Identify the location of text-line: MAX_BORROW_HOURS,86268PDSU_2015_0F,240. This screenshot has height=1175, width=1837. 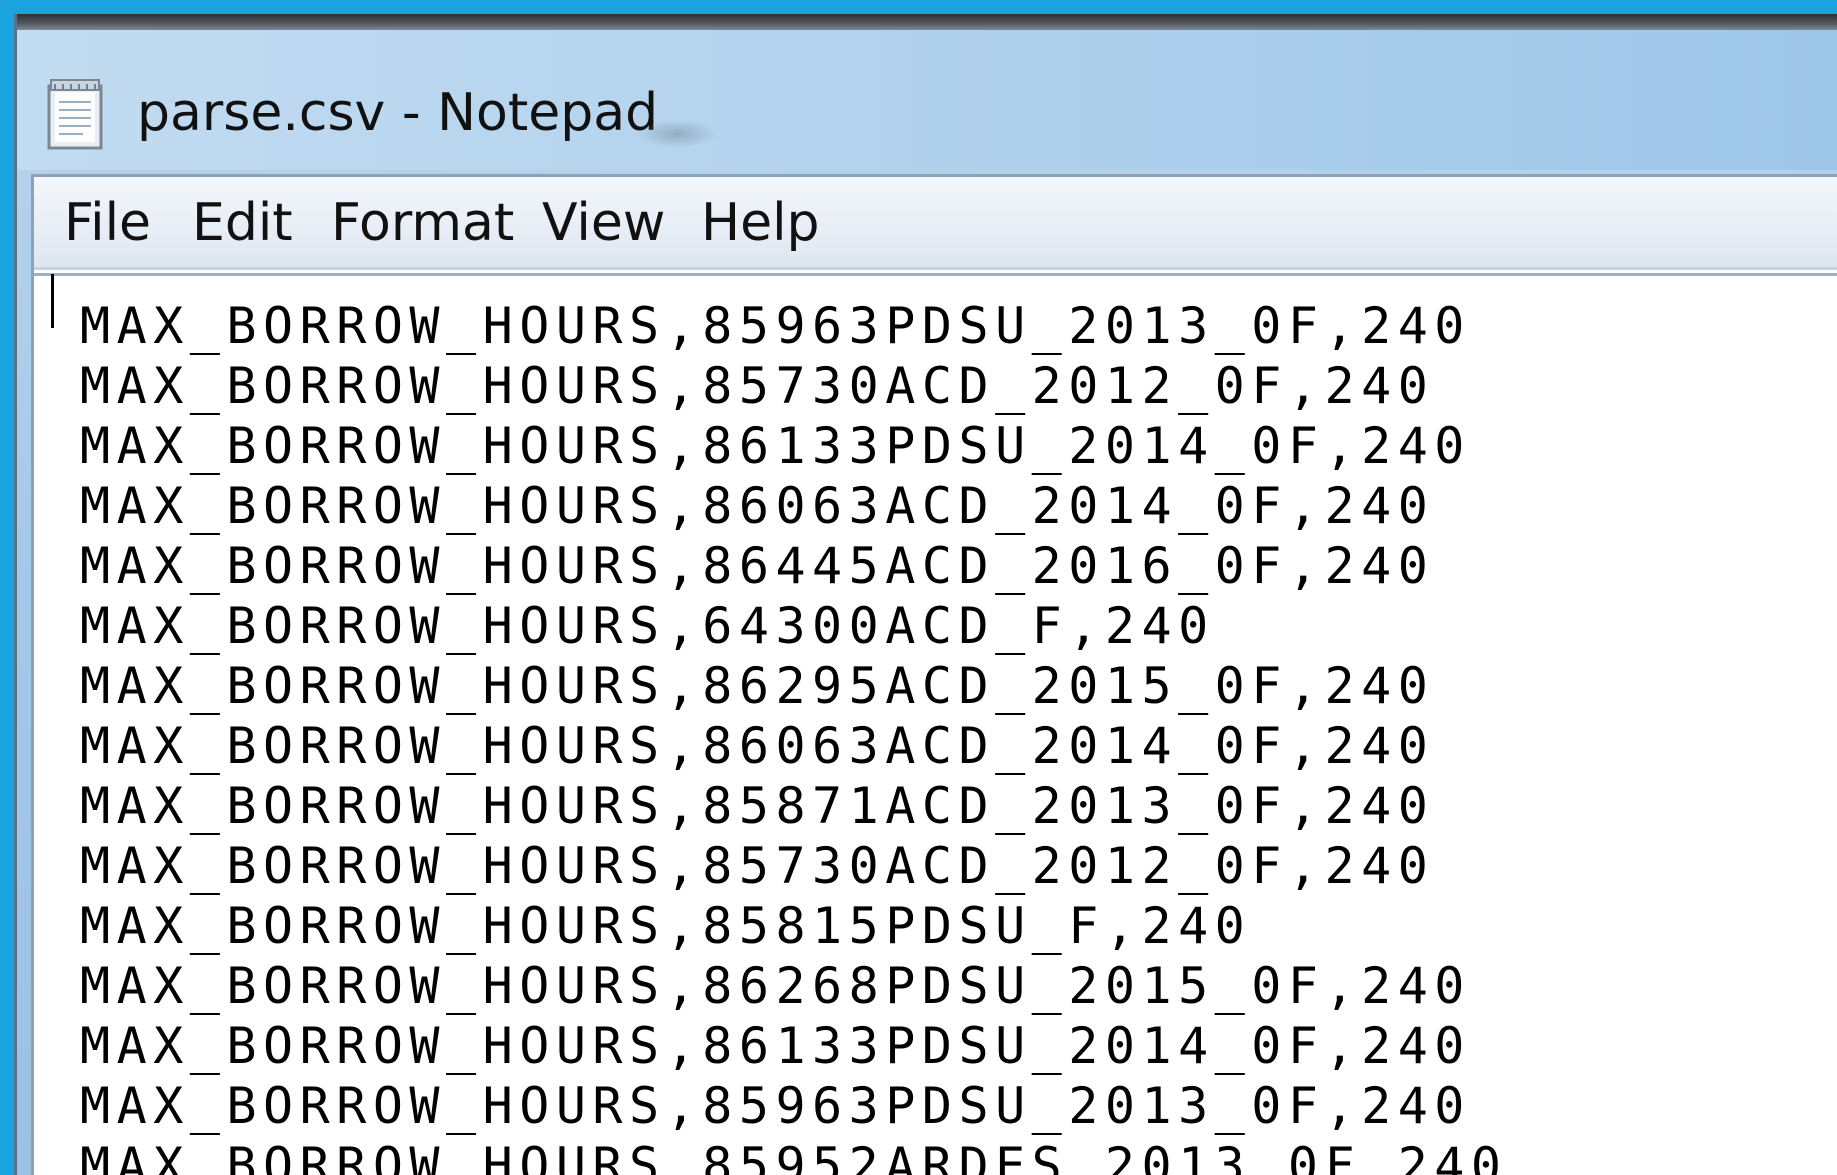
(775, 986).